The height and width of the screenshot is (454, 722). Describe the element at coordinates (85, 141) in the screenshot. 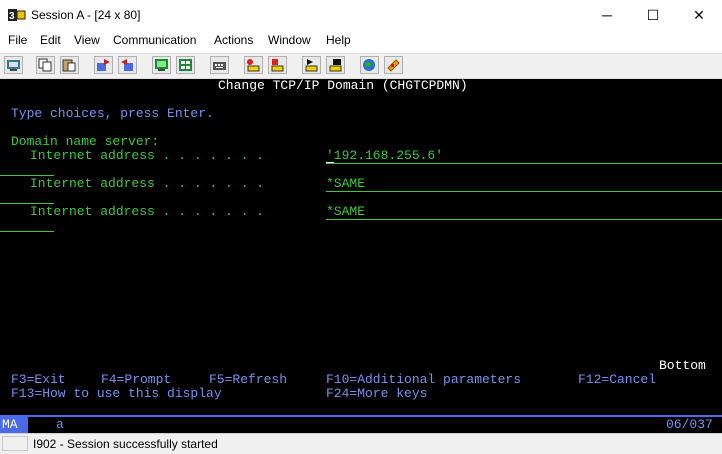

I see `section-label: Domain name server:` at that location.